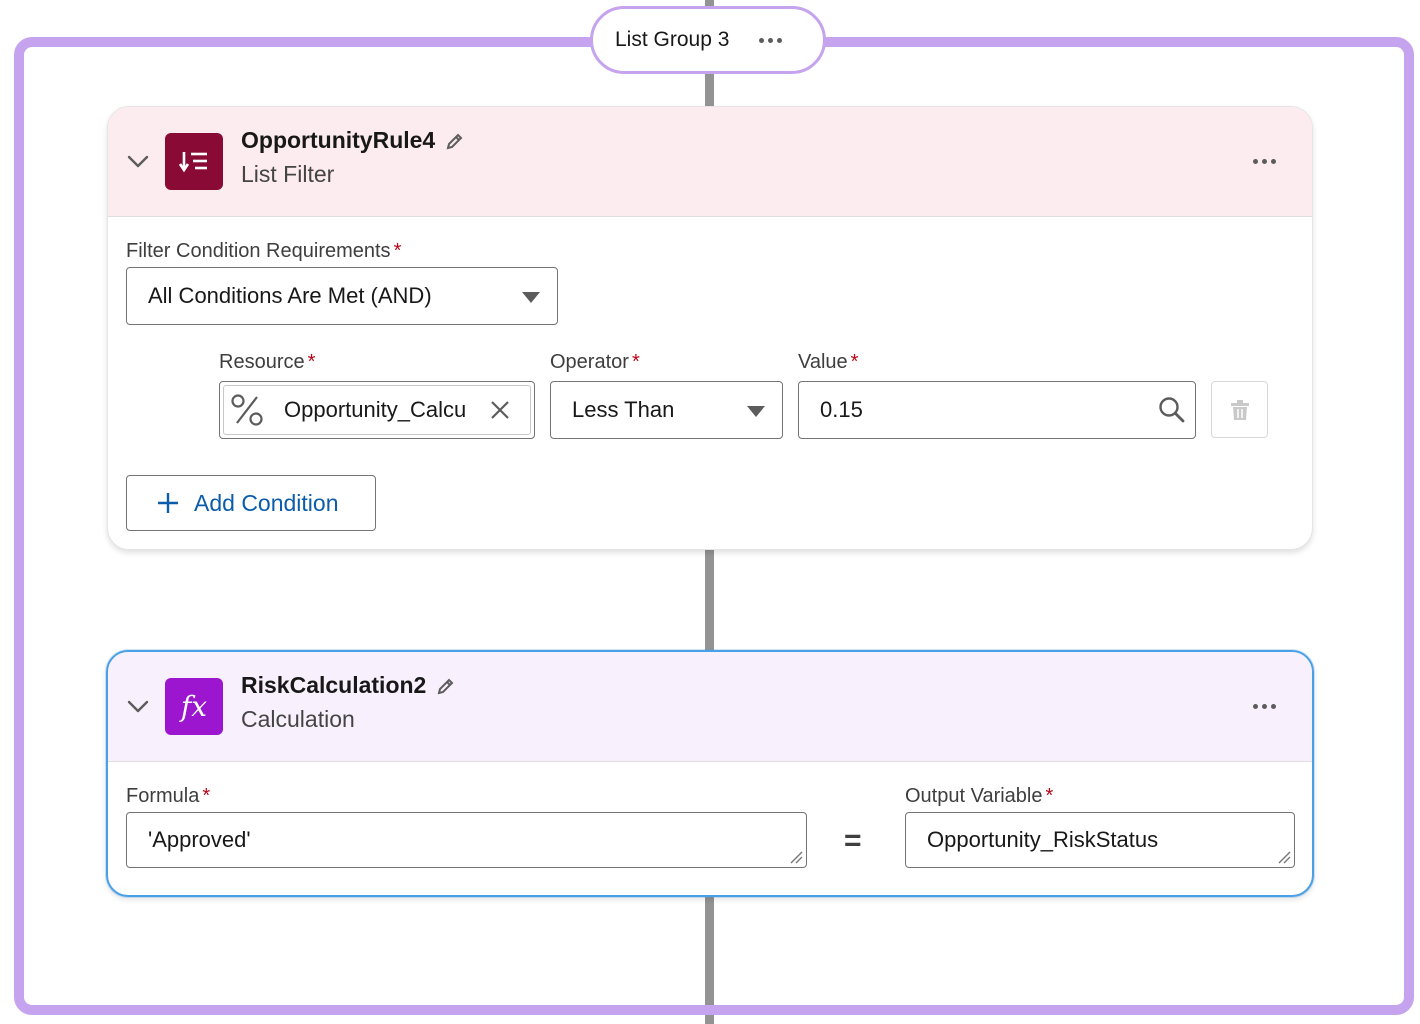 The width and height of the screenshot is (1420, 1024). Describe the element at coordinates (500, 410) in the screenshot. I see `close-icon` at that location.